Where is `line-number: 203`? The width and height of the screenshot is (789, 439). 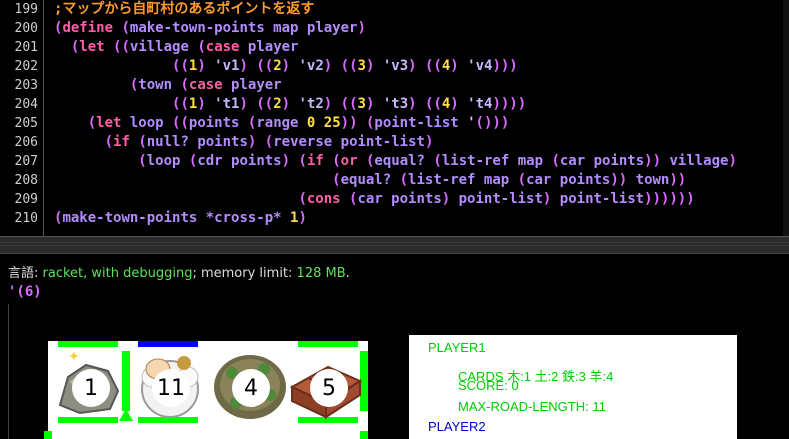 line-number: 203 is located at coordinates (26, 85).